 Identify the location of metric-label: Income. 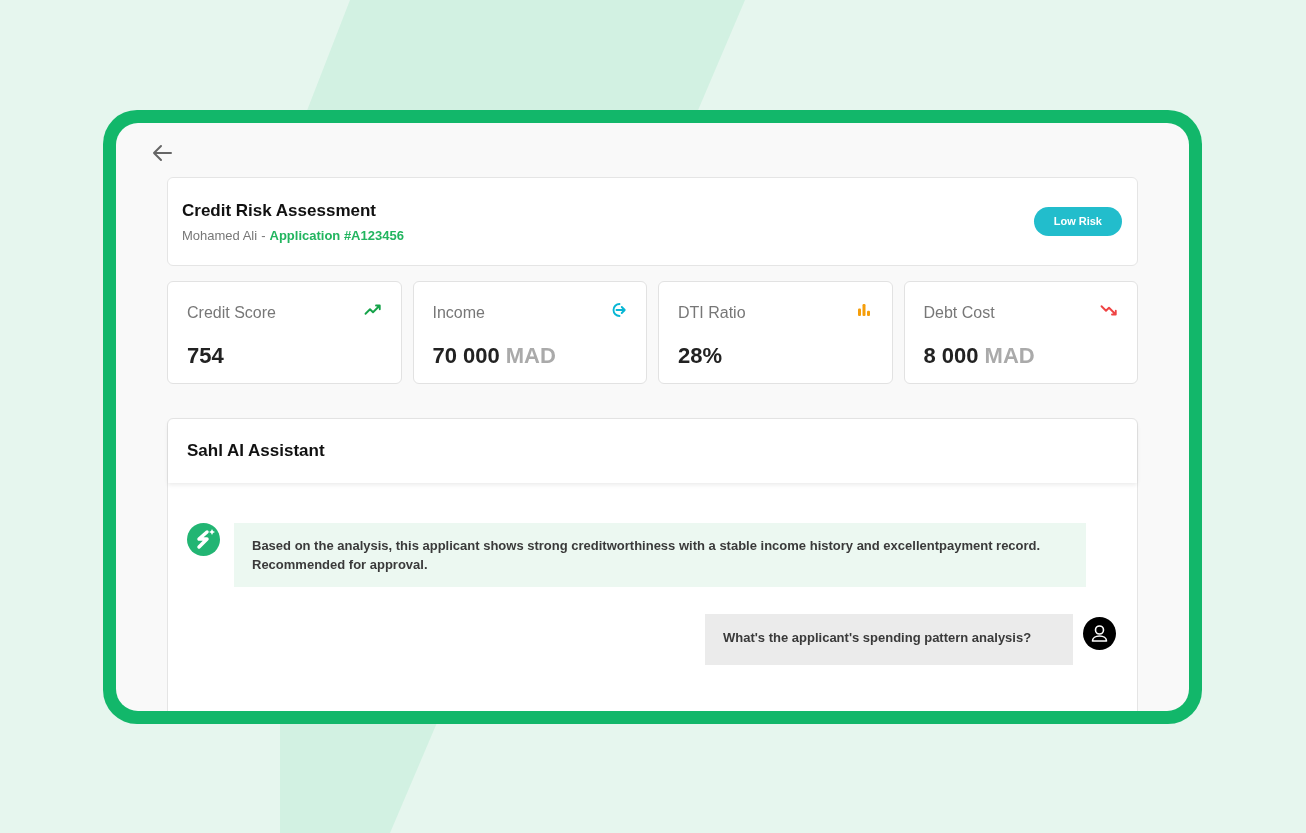
(458, 313).